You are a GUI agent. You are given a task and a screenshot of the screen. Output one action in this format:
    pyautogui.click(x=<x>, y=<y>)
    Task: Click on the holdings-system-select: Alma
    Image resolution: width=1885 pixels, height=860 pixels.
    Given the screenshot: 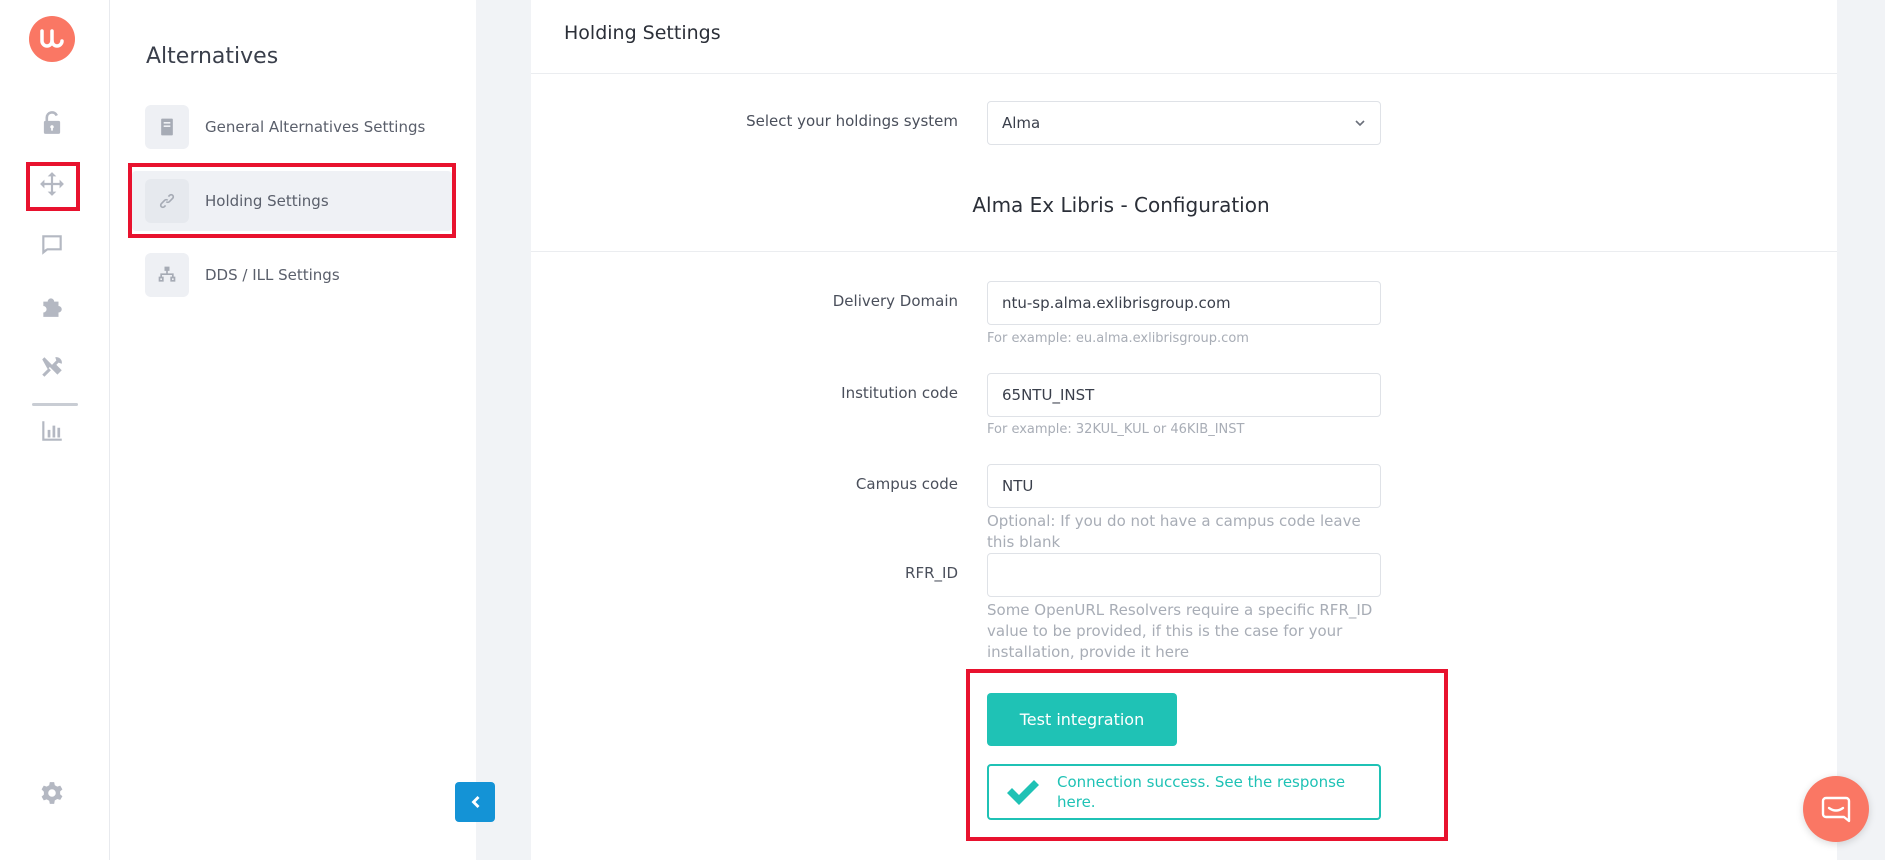 What is the action you would take?
    pyautogui.click(x=1184, y=123)
    